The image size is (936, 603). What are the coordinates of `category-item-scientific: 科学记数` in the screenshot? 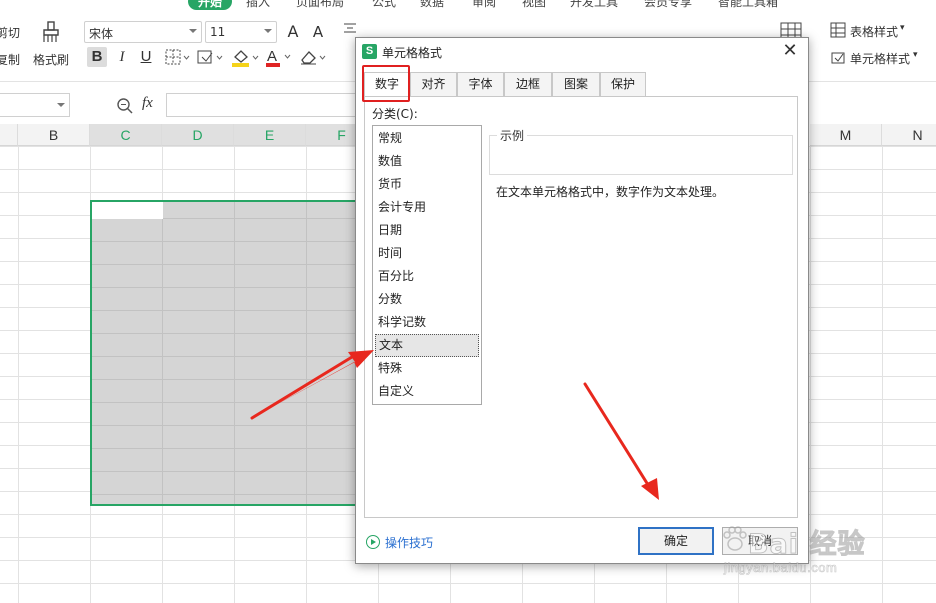 It's located at (427, 322).